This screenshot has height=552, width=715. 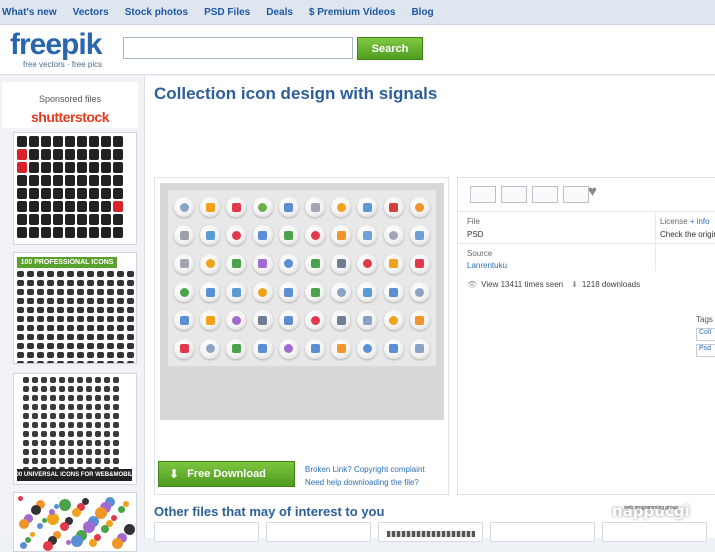 What do you see at coordinates (362, 482) in the screenshot?
I see `help-download-link: Need help downloading the file?` at bounding box center [362, 482].